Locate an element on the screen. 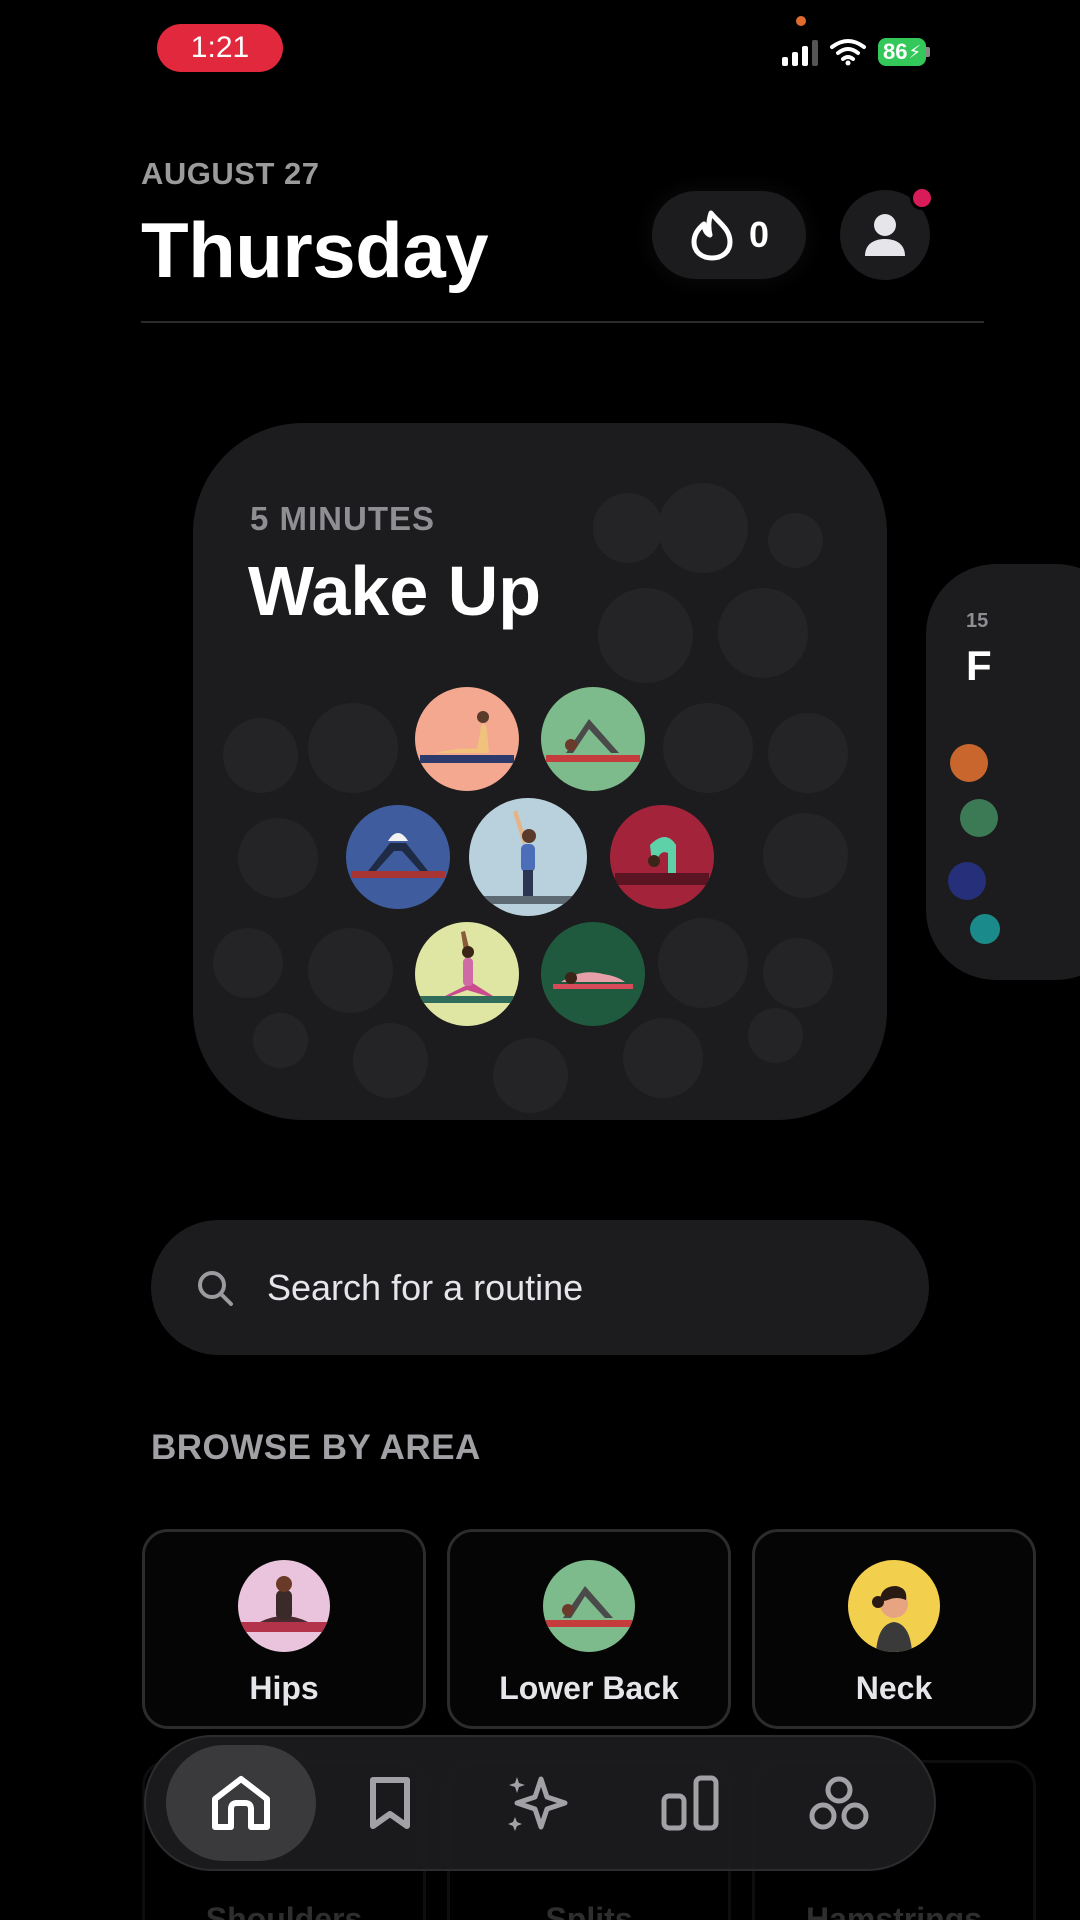 This screenshot has width=1080, height=1920. person-icon is located at coordinates (885, 235).